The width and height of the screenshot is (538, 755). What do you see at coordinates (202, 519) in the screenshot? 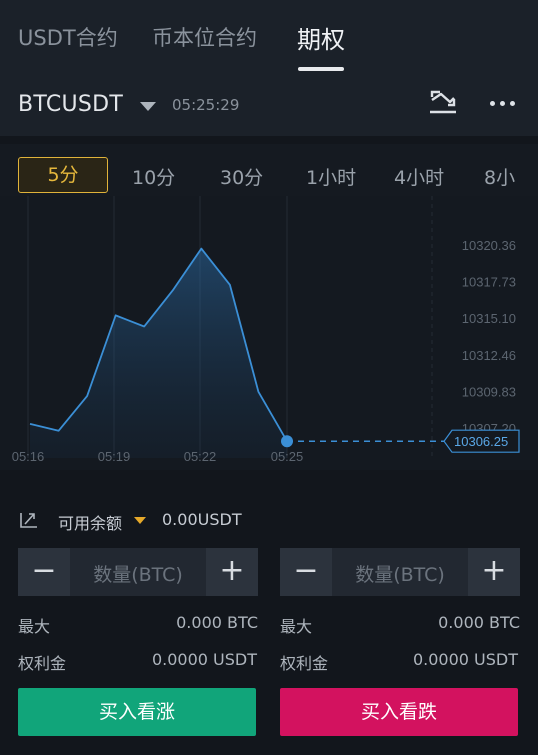
I see `available-balance-value: 0.00USDT` at bounding box center [202, 519].